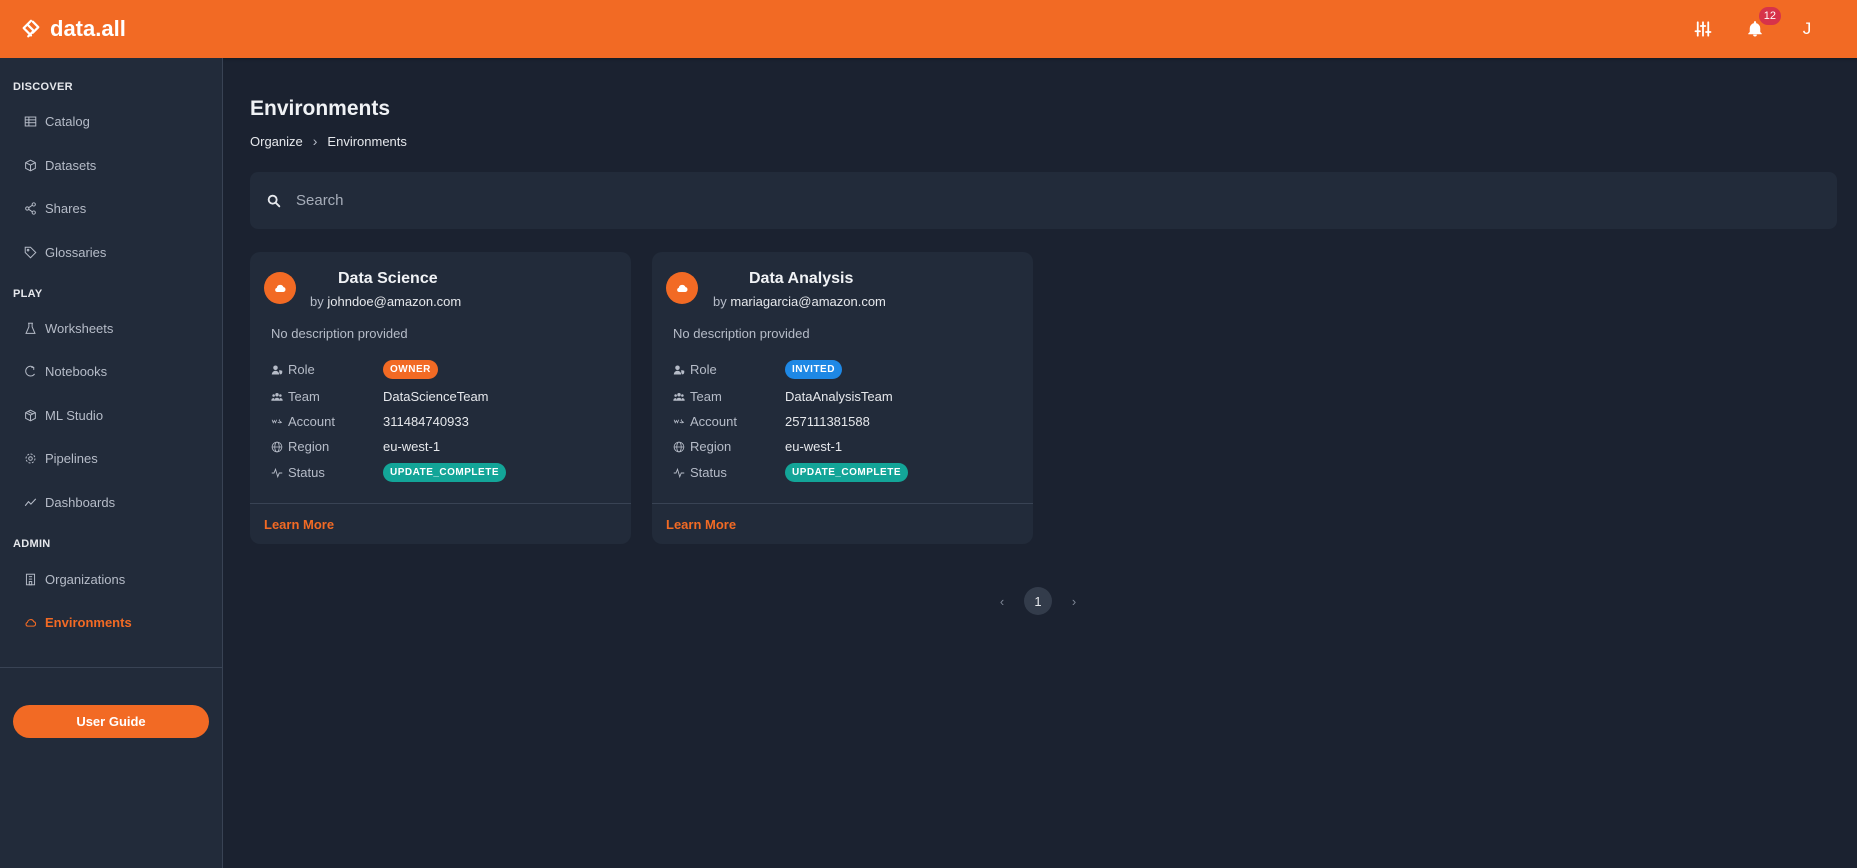  I want to click on owner-email: mariagarcia@amazon.com, so click(808, 301).